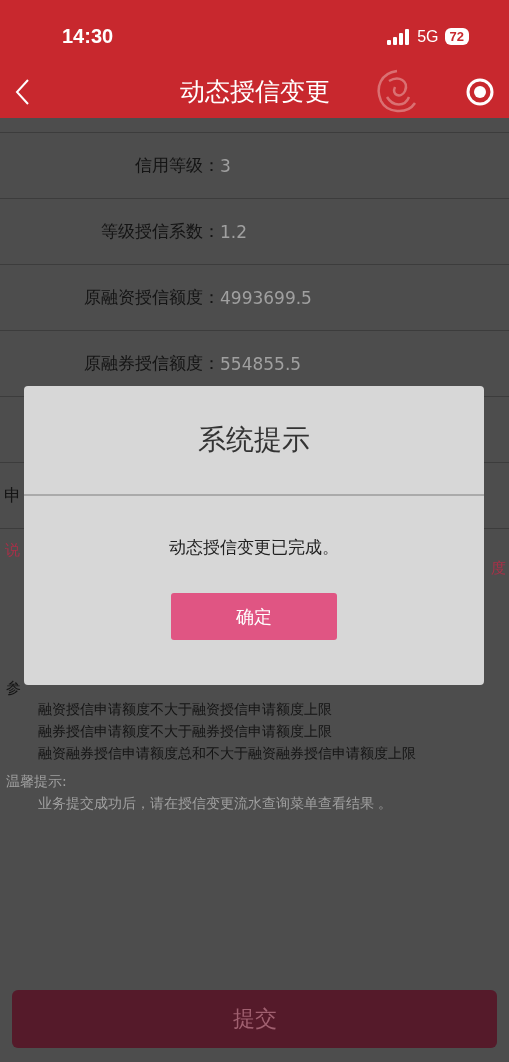 Image resolution: width=509 pixels, height=1062 pixels. Describe the element at coordinates (14, 688) in the screenshot. I see `reference-title: 参` at that location.